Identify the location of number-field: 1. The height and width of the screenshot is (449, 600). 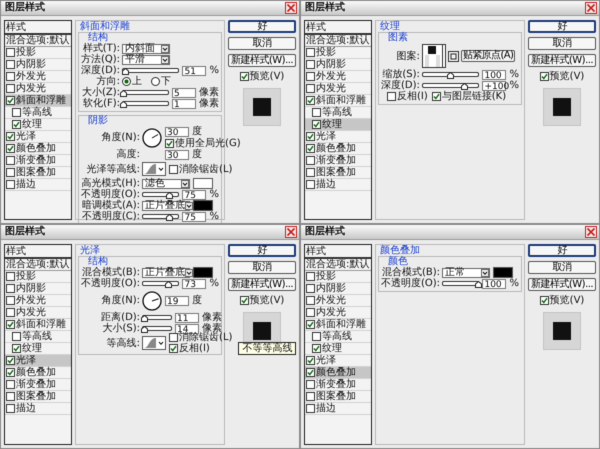
(184, 103).